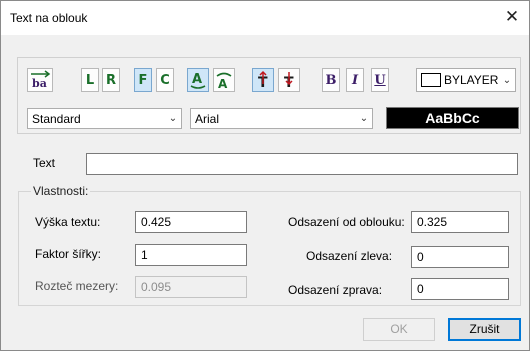 This screenshot has height=351, width=530. I want to click on fit-text-glyph: ba, so click(39, 83).